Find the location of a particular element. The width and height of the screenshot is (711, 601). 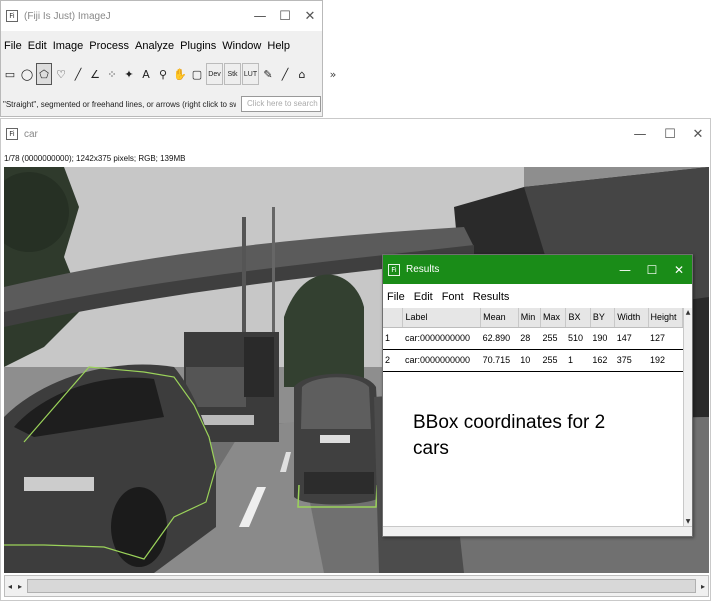

menu-edit: Edit is located at coordinates (37, 46).